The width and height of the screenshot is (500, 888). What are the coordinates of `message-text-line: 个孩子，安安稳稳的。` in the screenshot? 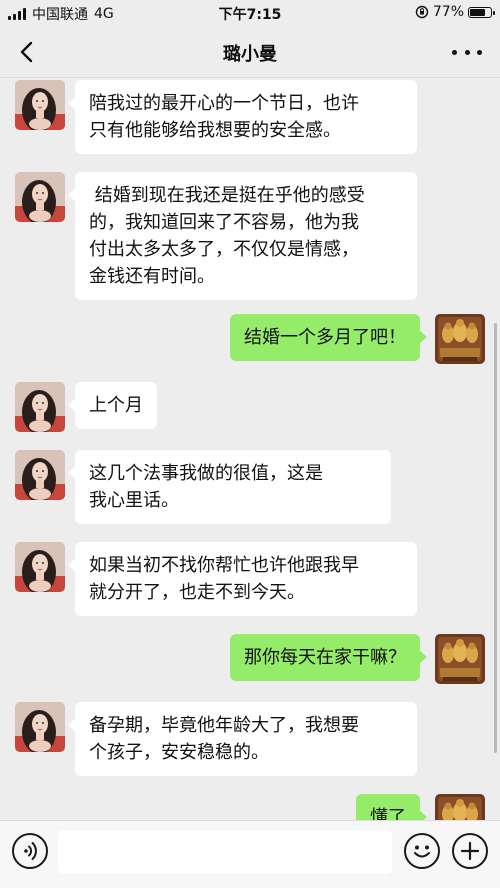 It's located at (179, 752).